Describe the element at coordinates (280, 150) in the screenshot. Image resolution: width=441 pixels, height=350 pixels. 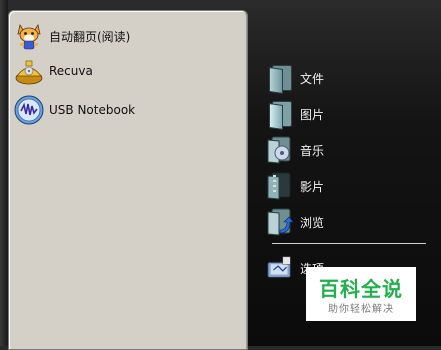
I see `folder-music-icon` at that location.